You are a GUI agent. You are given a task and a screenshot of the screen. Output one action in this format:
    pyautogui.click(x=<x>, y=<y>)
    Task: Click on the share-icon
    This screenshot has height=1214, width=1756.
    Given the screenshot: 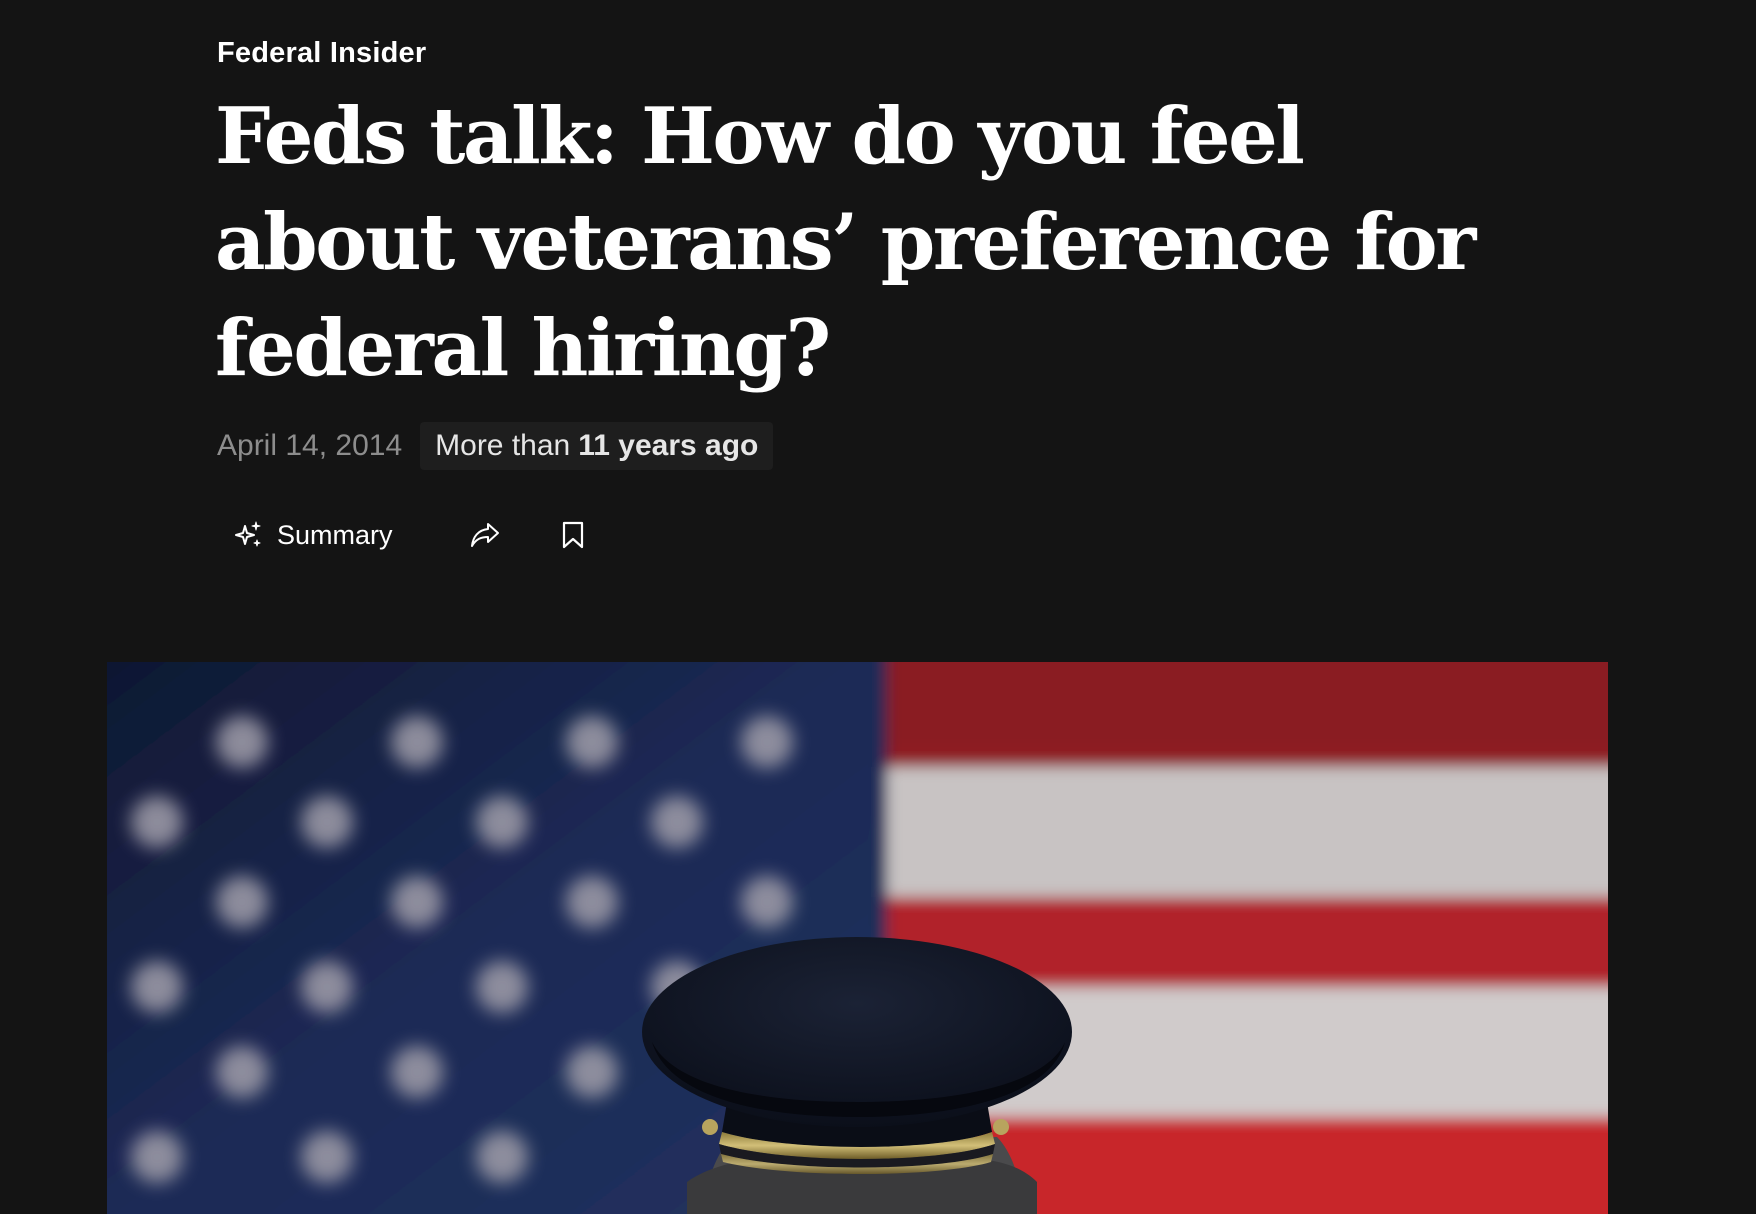 What is the action you would take?
    pyautogui.click(x=485, y=535)
    